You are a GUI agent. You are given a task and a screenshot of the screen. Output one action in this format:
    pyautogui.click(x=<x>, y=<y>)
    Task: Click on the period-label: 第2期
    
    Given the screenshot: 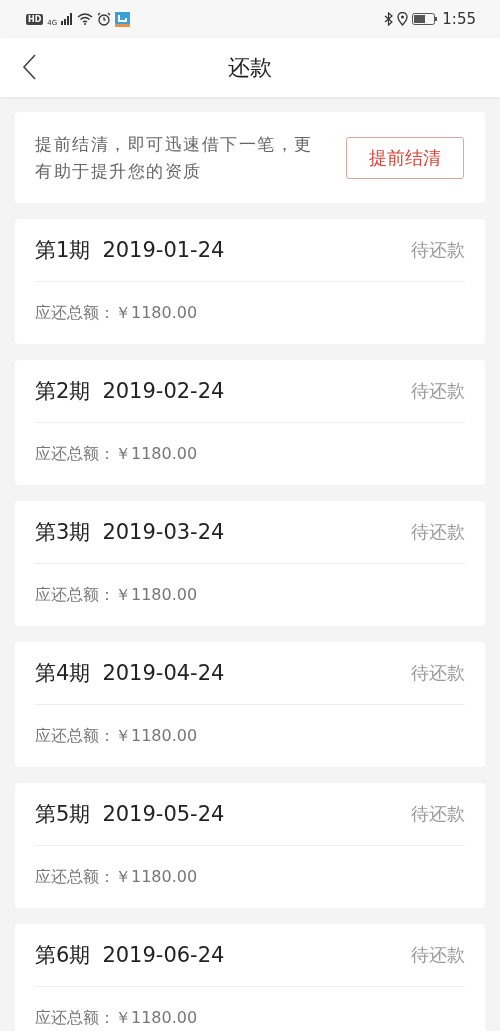 What is the action you would take?
    pyautogui.click(x=63, y=391)
    